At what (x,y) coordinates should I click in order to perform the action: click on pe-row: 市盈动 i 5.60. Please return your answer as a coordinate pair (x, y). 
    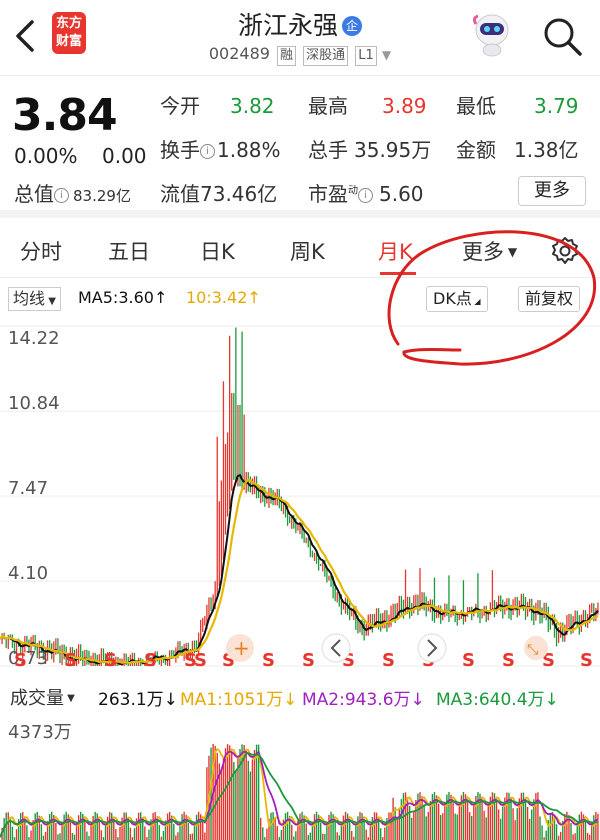
    Looking at the image, I should click on (366, 192).